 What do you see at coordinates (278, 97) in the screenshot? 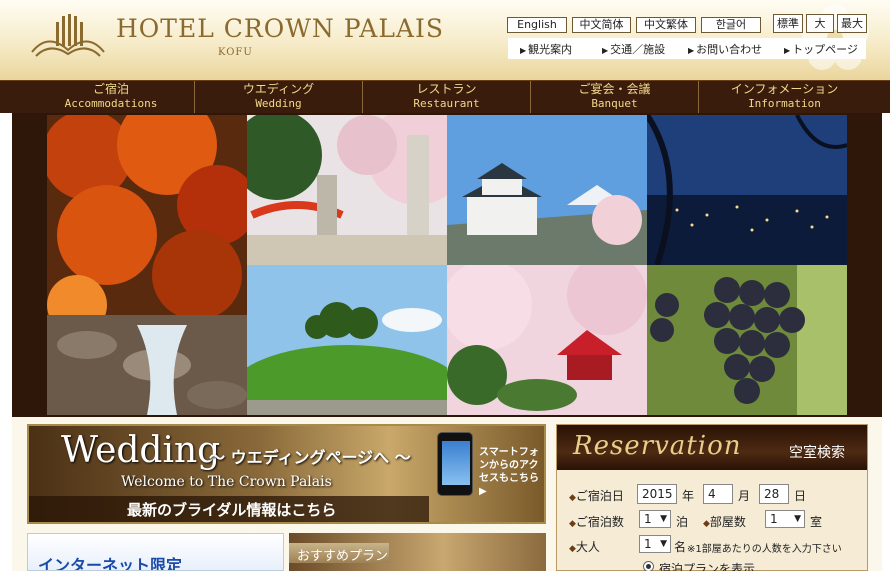
I see `nav-wedding: ウエディング Wedding` at bounding box center [278, 97].